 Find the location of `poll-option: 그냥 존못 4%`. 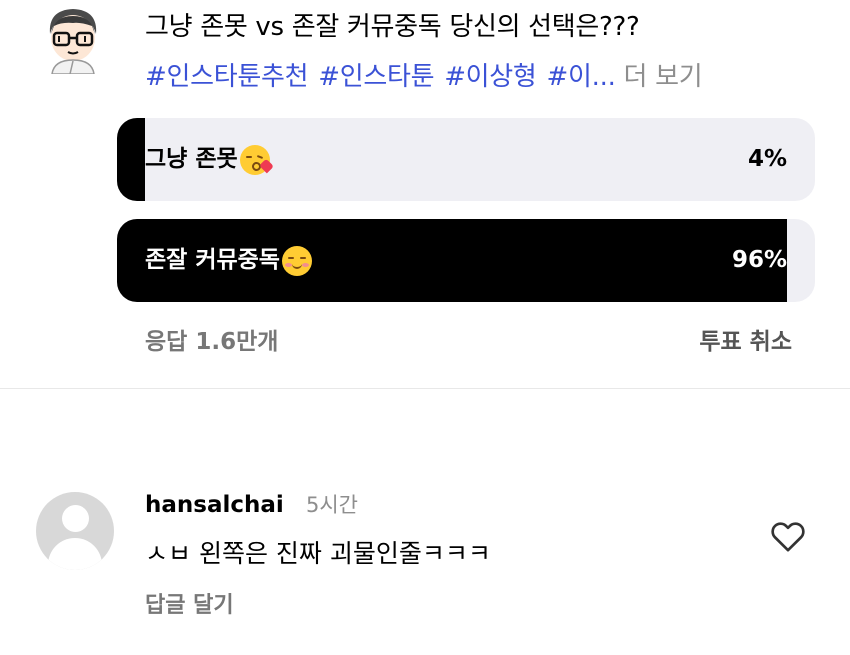

poll-option: 그냥 존못 4% is located at coordinates (466, 159).